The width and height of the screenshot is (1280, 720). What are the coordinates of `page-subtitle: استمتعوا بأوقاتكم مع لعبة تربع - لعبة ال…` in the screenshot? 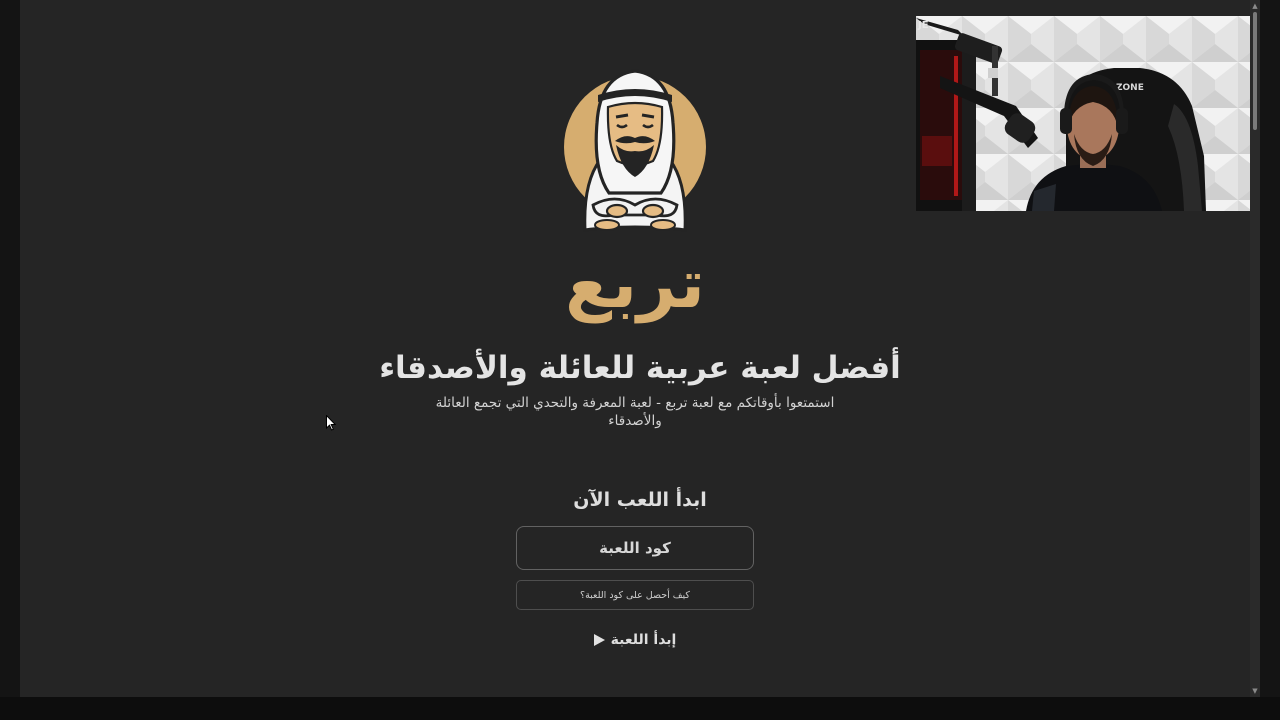 It's located at (635, 412).